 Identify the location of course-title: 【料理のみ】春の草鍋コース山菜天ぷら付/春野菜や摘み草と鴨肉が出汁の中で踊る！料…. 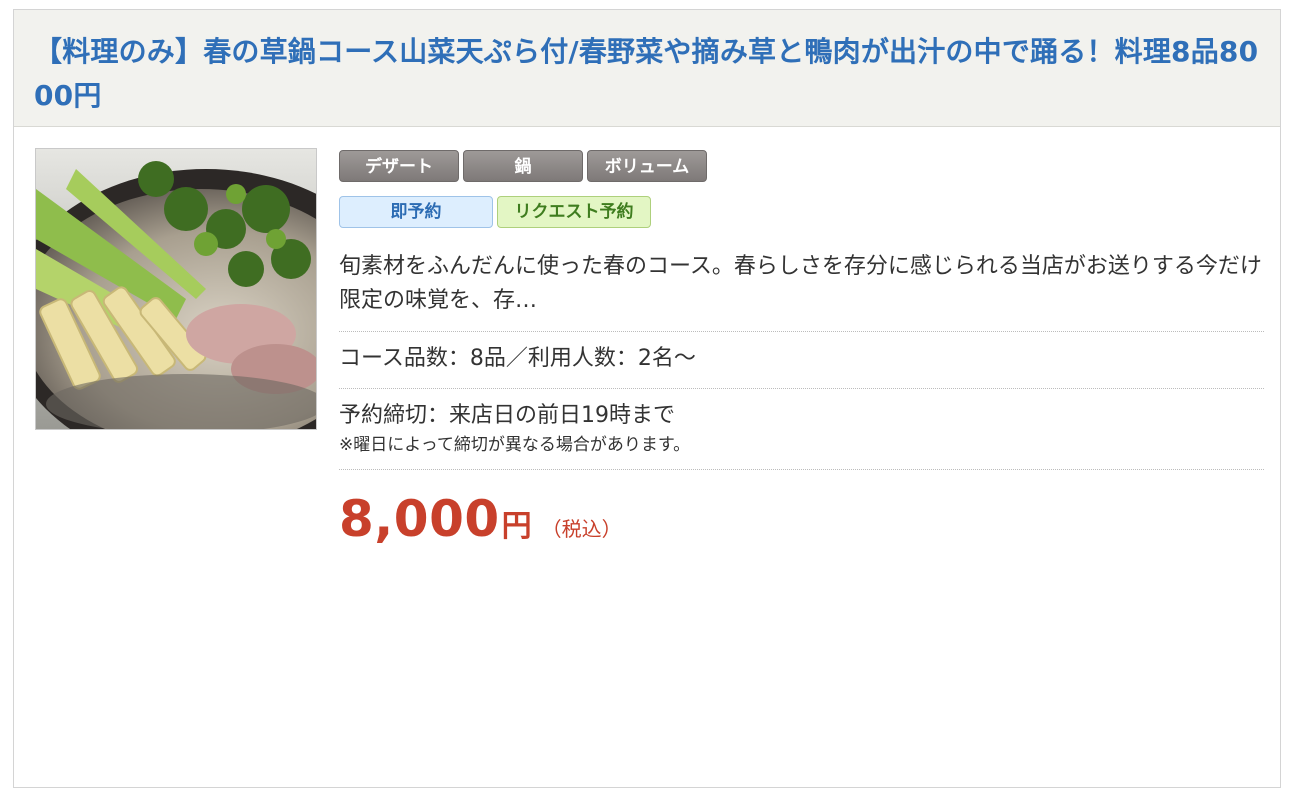
(648, 74).